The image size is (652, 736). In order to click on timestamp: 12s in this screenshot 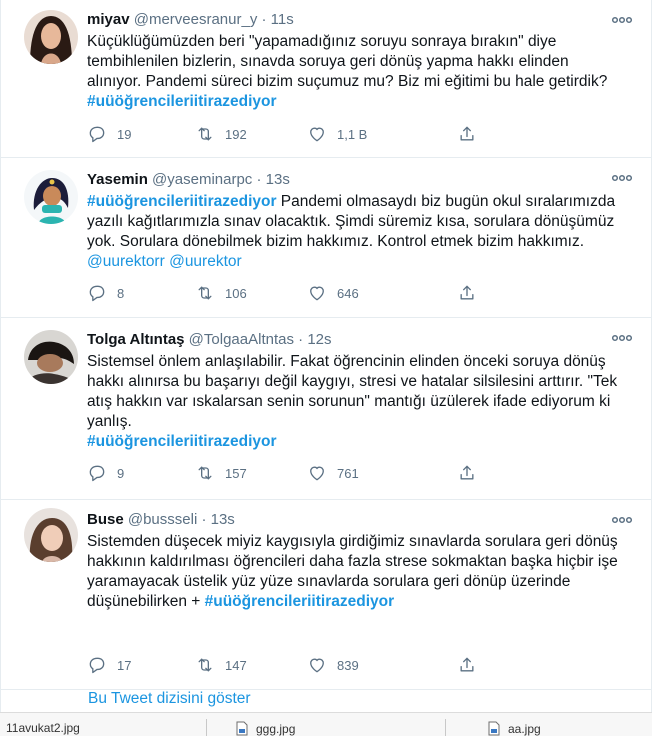, I will do `click(319, 339)`.